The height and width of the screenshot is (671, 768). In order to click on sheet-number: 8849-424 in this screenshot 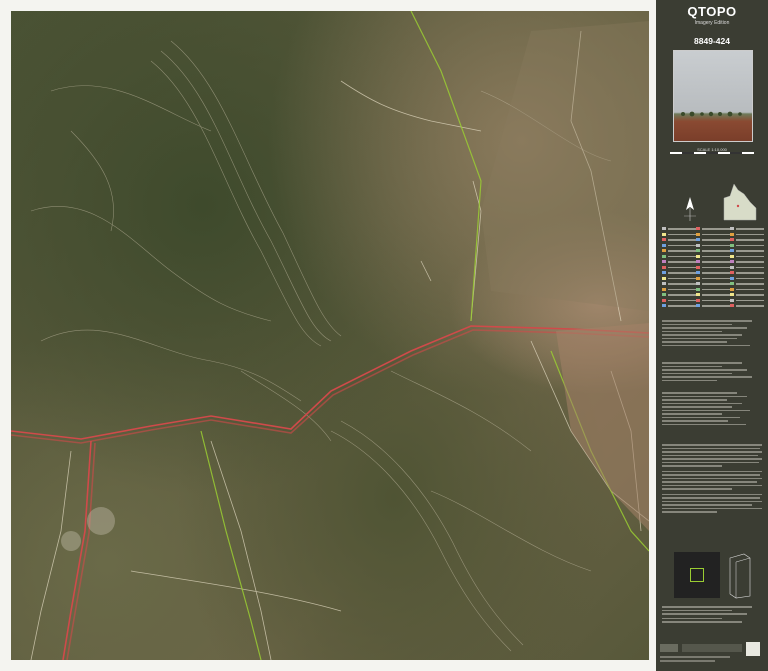, I will do `click(712, 41)`.